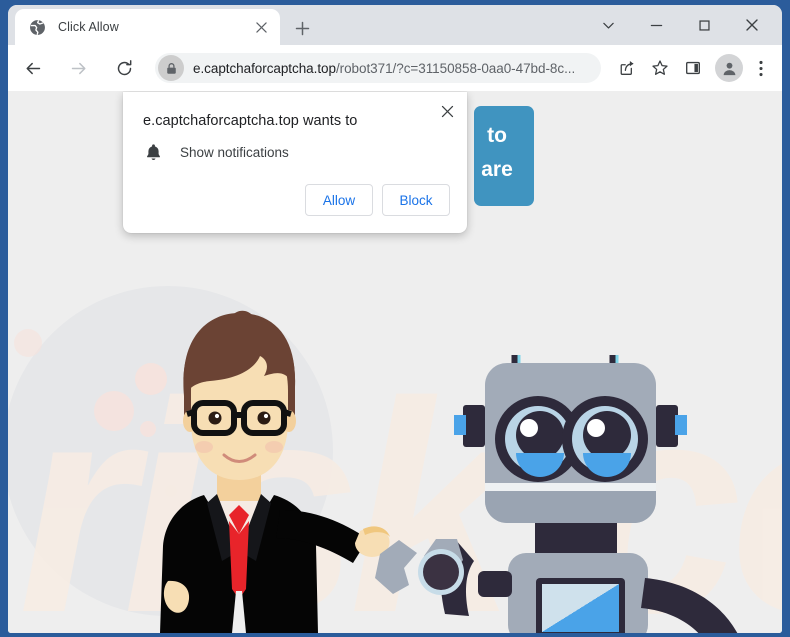 The height and width of the screenshot is (637, 790). I want to click on star-icon, so click(660, 68).